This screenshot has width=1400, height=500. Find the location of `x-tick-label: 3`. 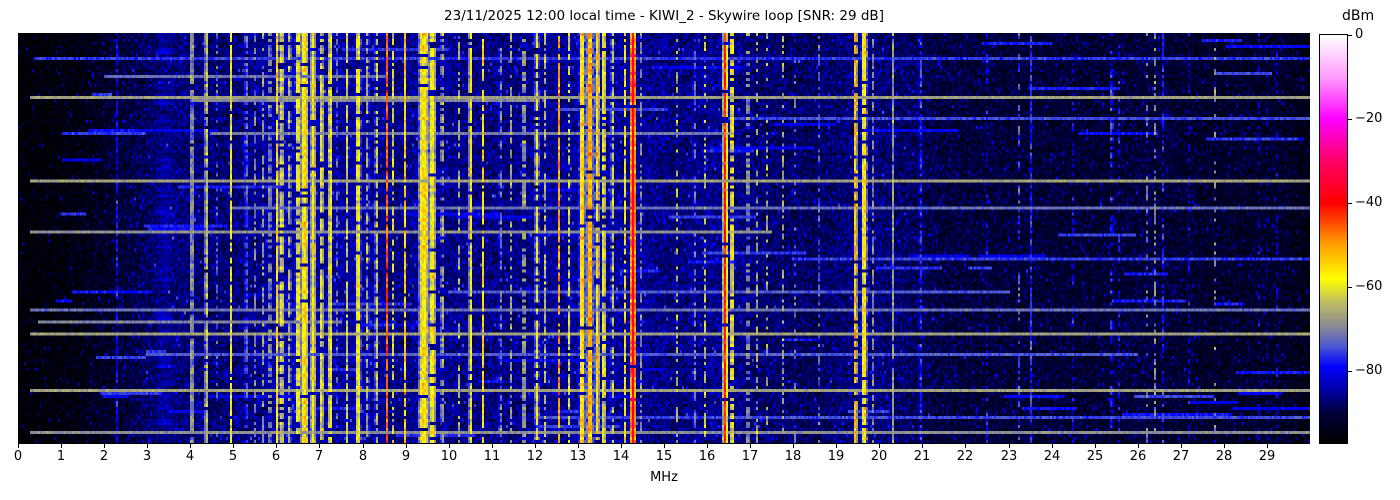

x-tick-label: 3 is located at coordinates (147, 456).